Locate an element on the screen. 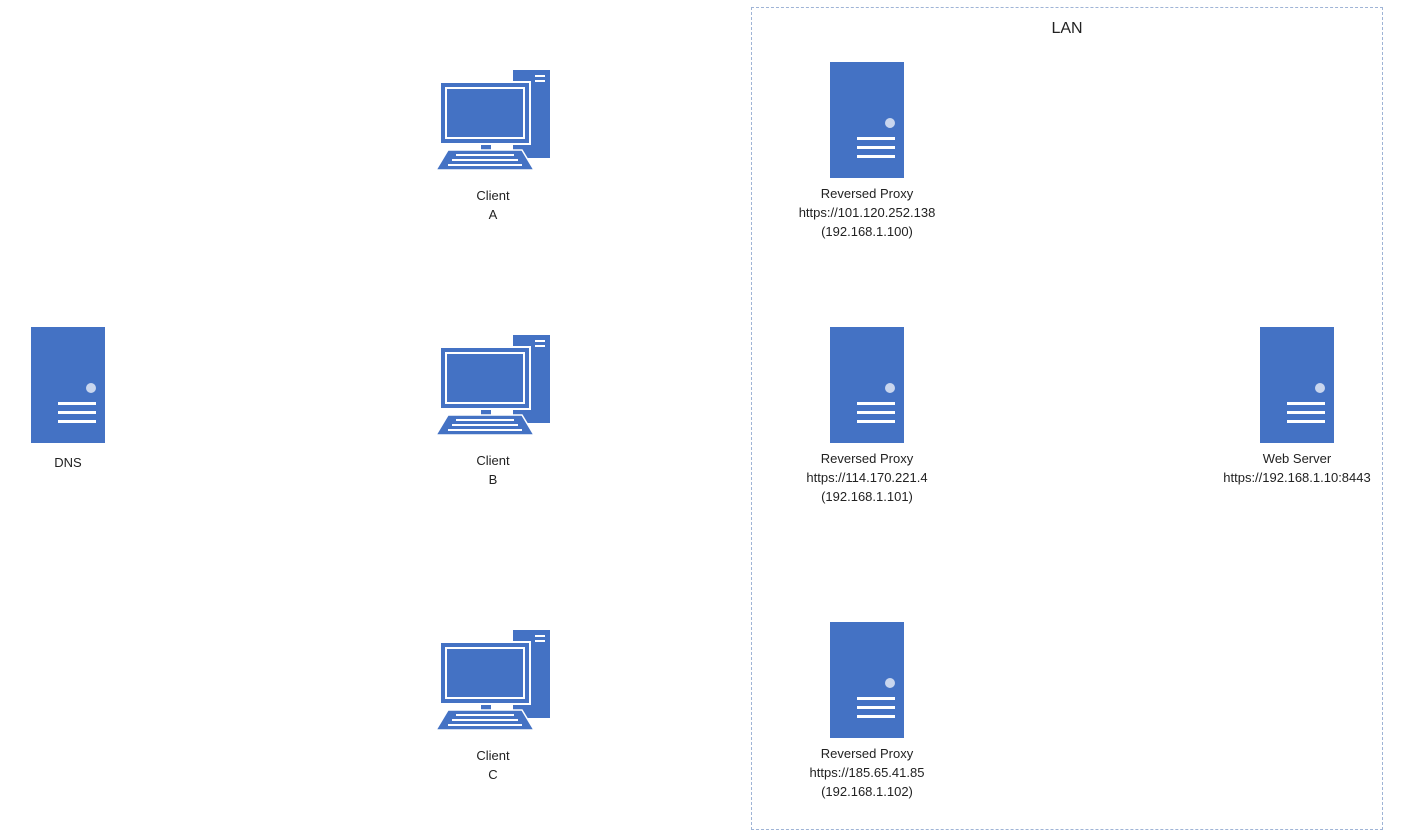 The width and height of the screenshot is (1402, 838). client-b-line2: B is located at coordinates (493, 479).